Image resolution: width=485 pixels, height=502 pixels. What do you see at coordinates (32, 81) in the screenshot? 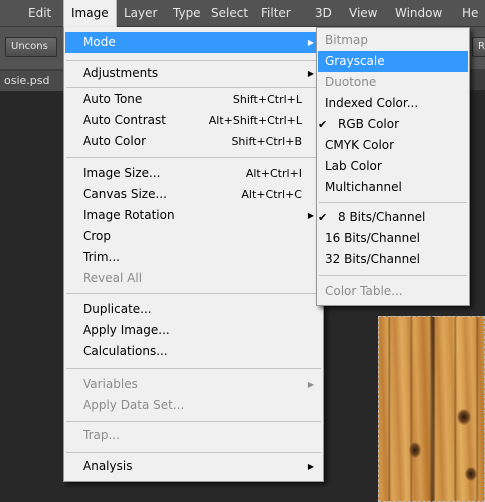
I see `document-tab: osie.psd` at bounding box center [32, 81].